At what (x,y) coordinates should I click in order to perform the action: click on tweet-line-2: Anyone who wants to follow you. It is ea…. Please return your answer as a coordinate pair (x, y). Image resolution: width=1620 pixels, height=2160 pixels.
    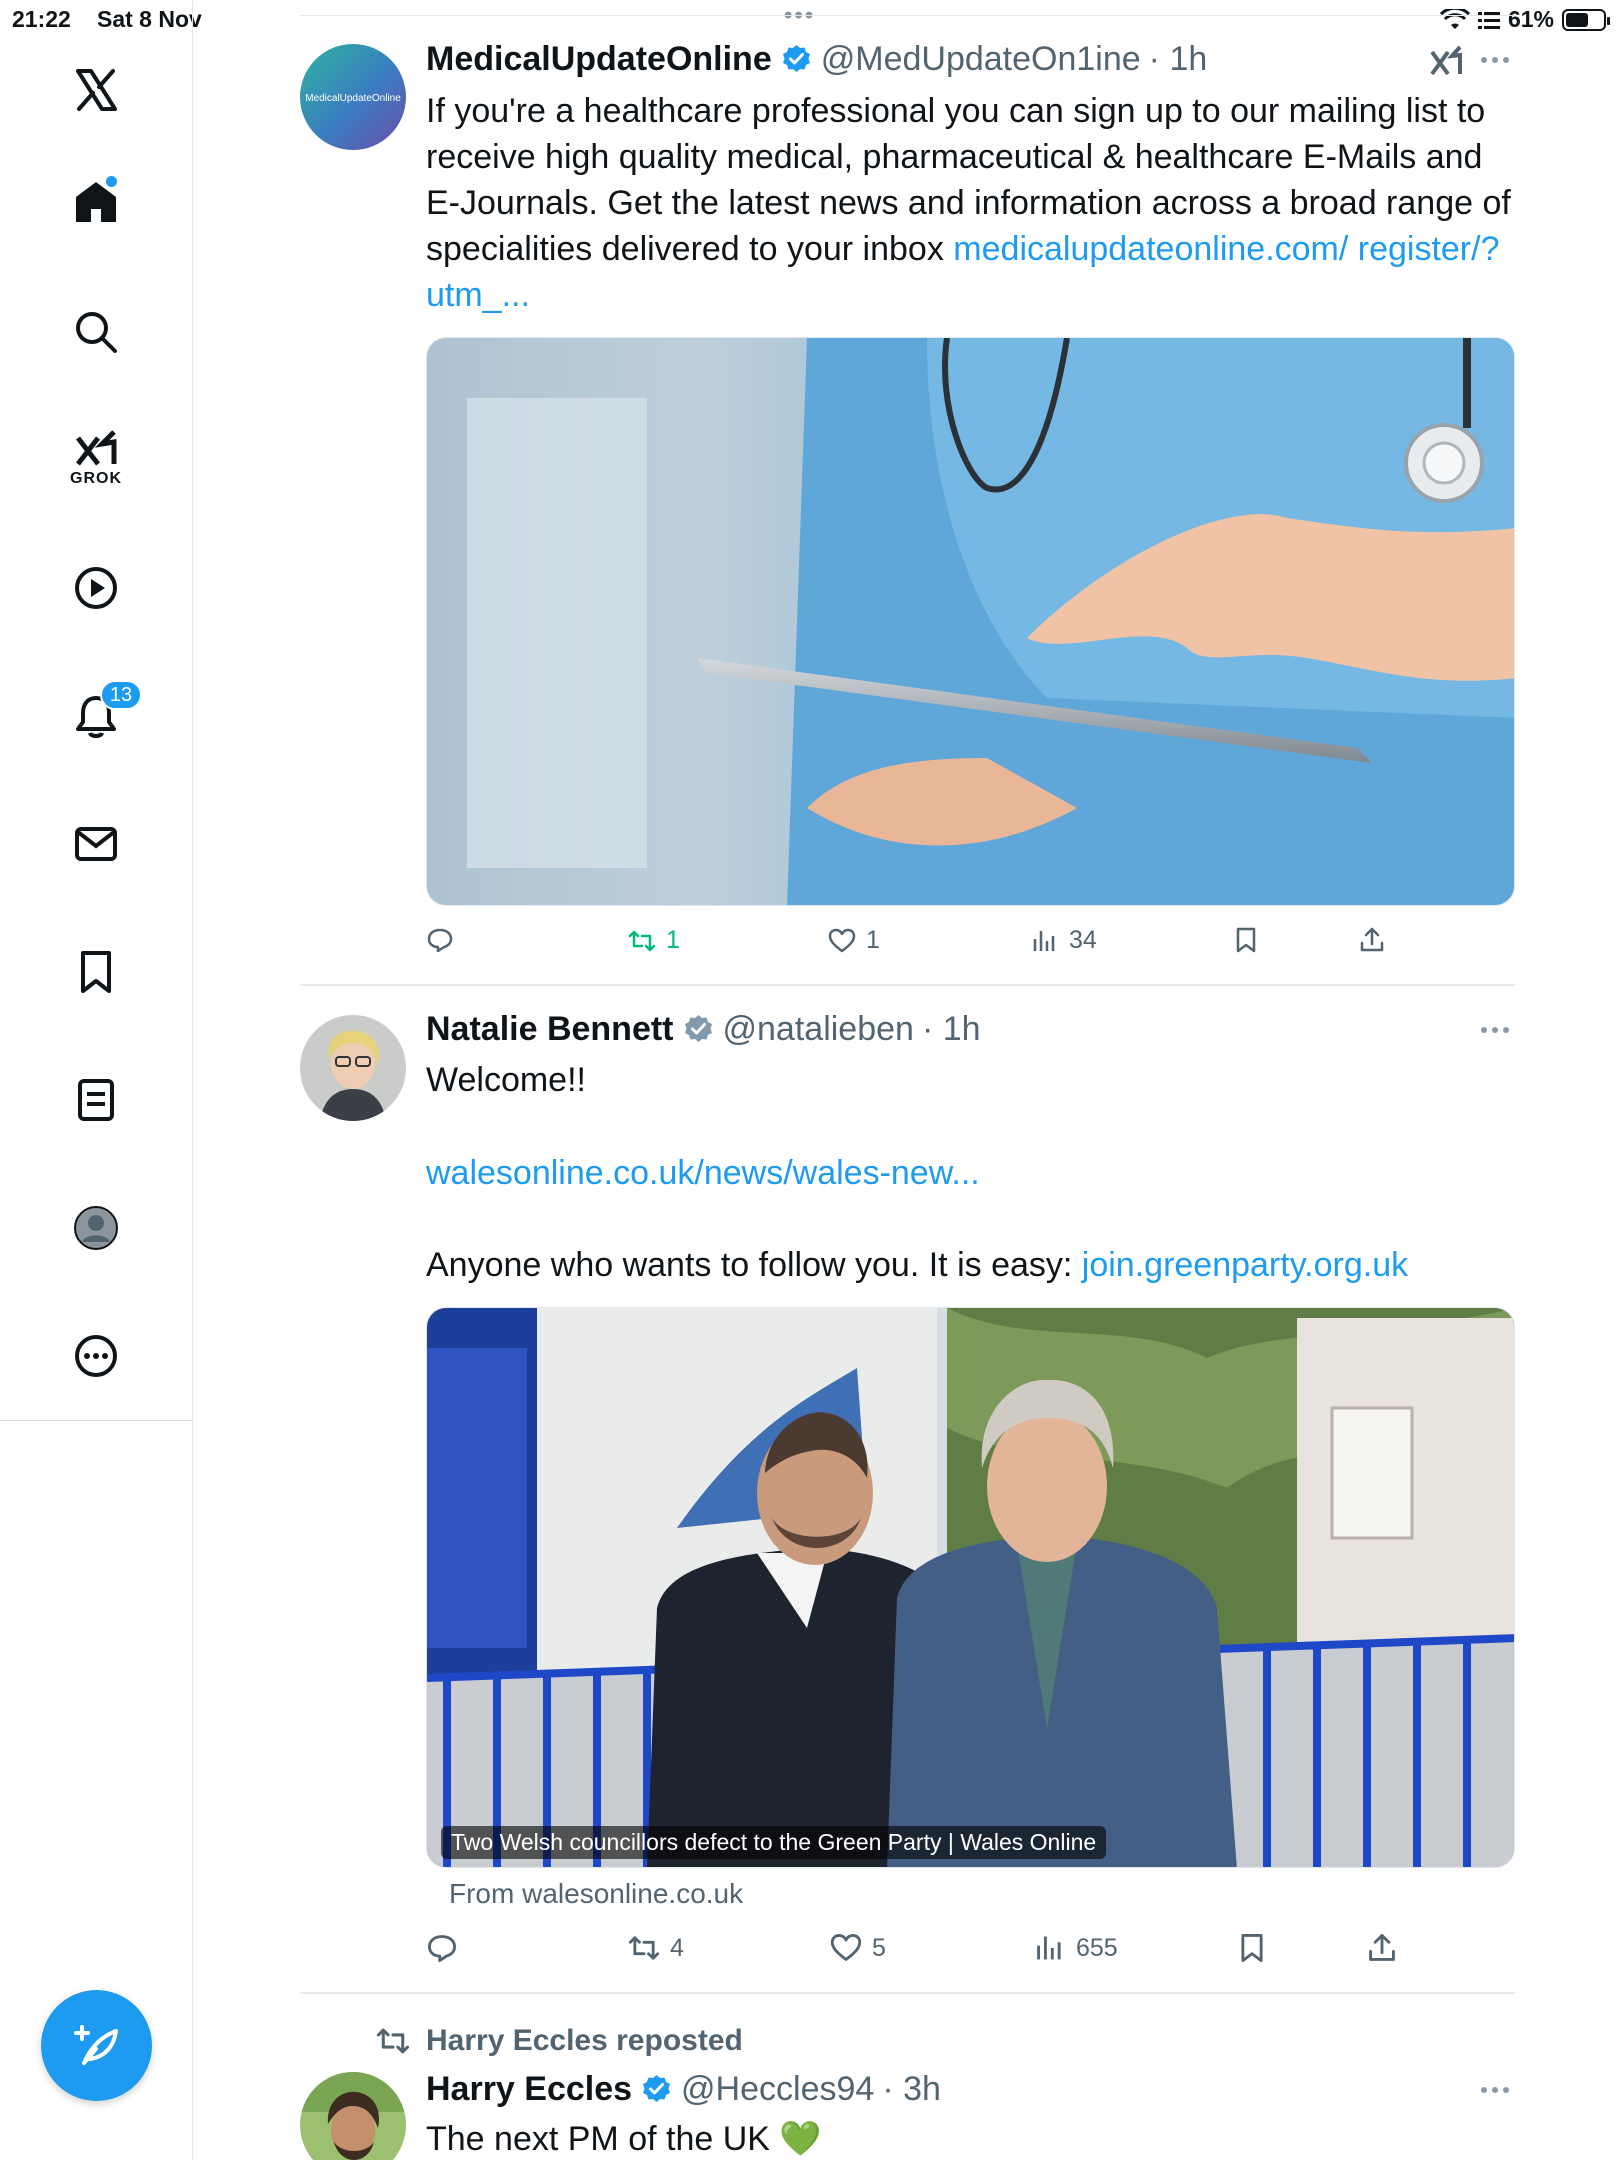
    Looking at the image, I should click on (971, 1265).